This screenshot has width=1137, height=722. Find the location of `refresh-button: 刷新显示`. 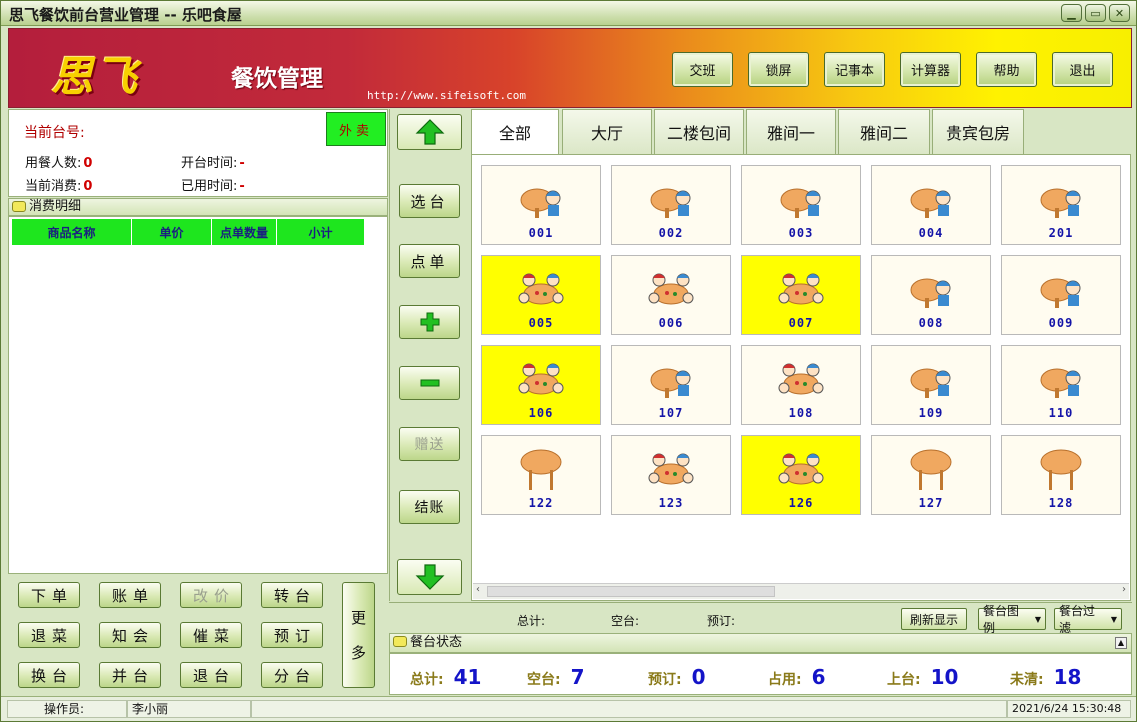

refresh-button: 刷新显示 is located at coordinates (934, 619).